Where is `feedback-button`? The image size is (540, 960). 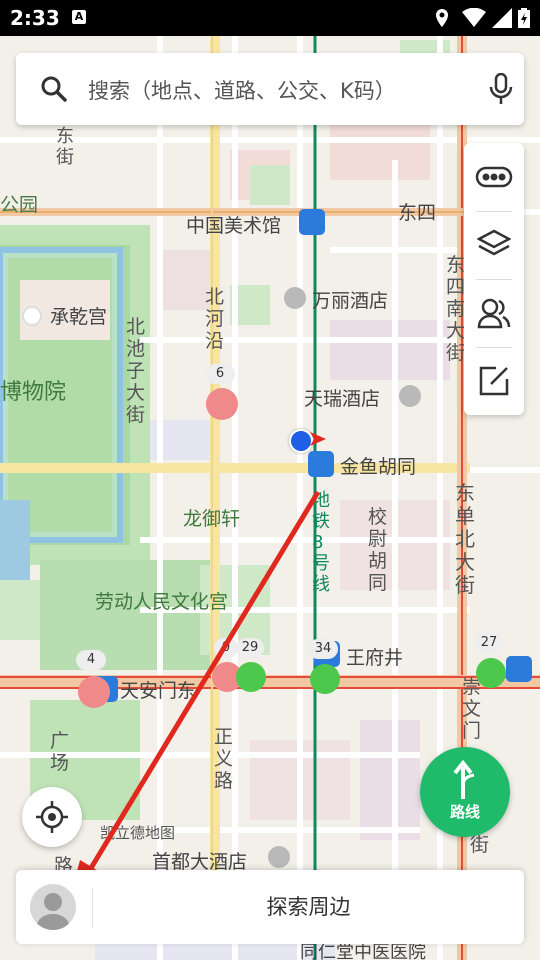
feedback-button is located at coordinates (494, 381).